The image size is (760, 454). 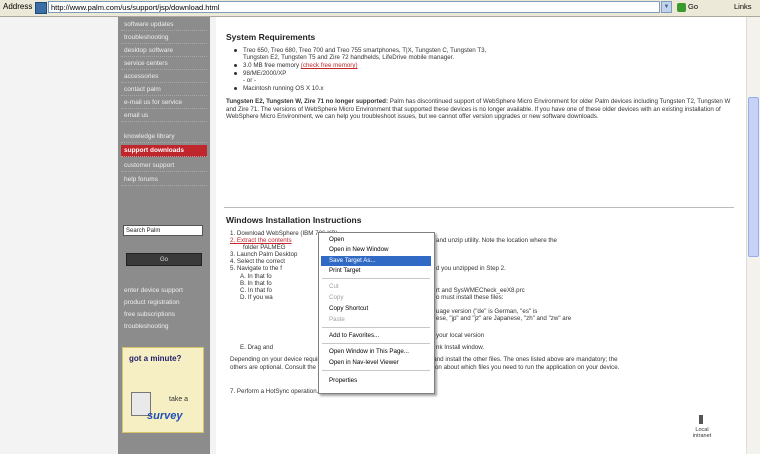 What do you see at coordinates (250, 80) in the screenshot?
I see `or-separator: - or -` at bounding box center [250, 80].